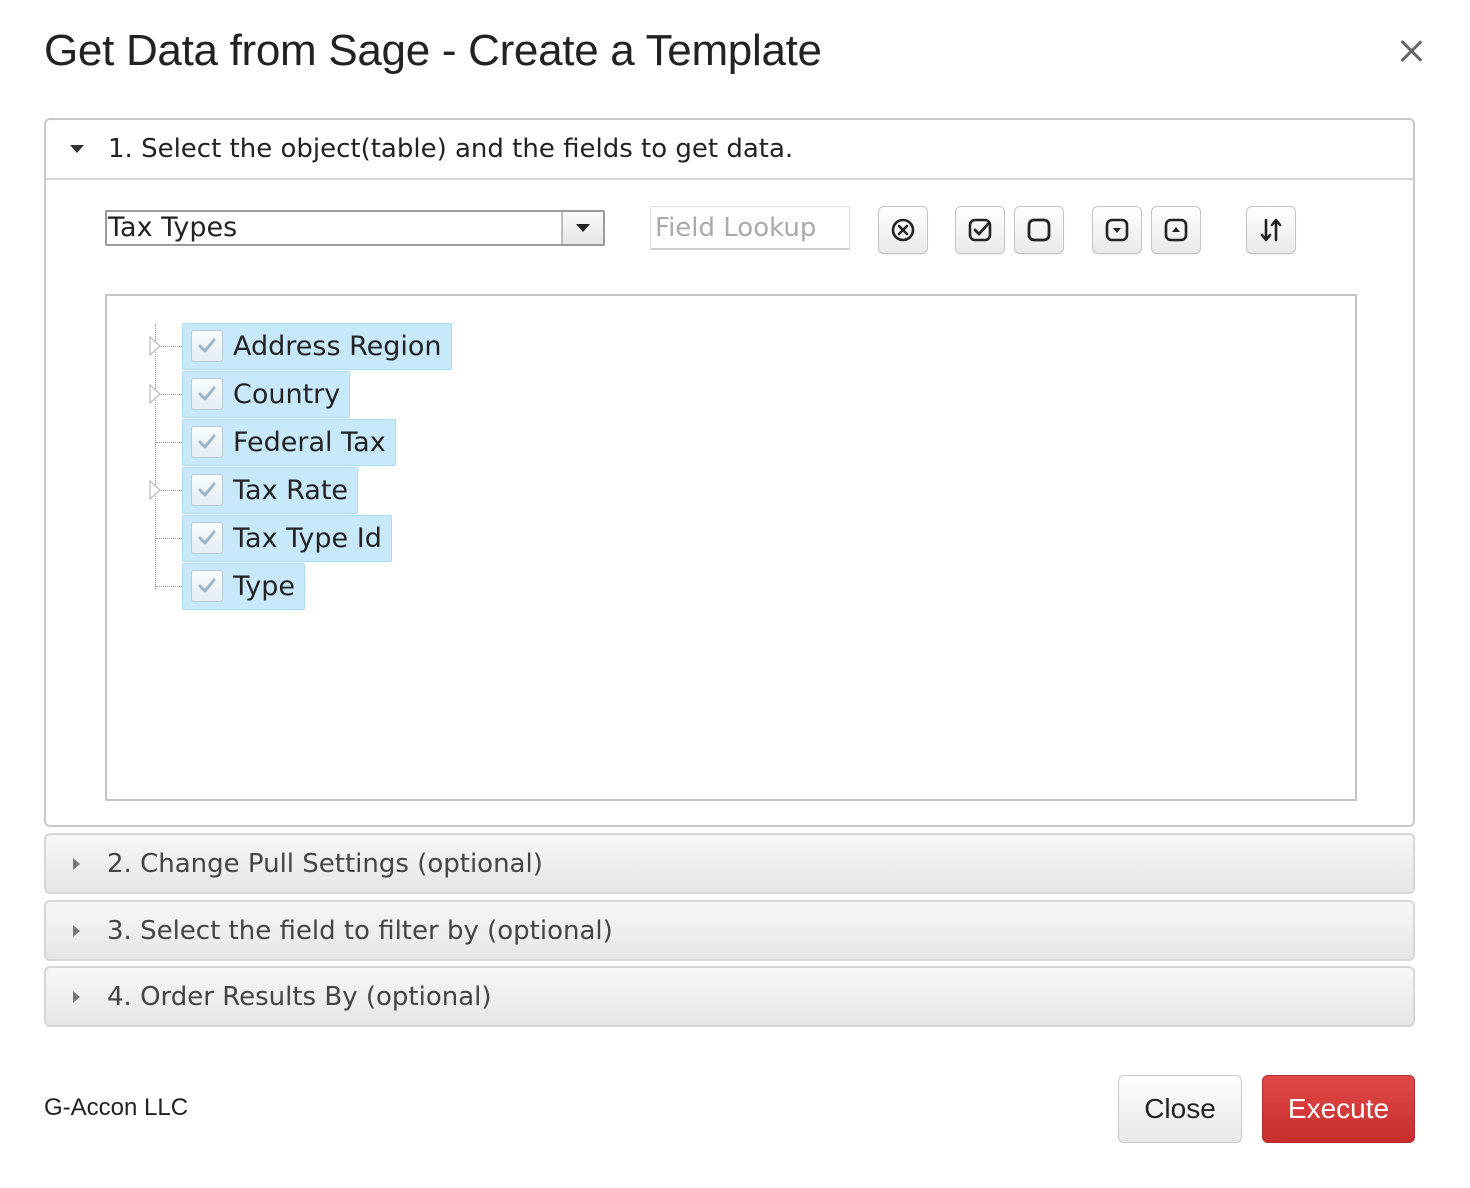 Image resolution: width=1470 pixels, height=1188 pixels. I want to click on field-label: Address Region, so click(337, 346).